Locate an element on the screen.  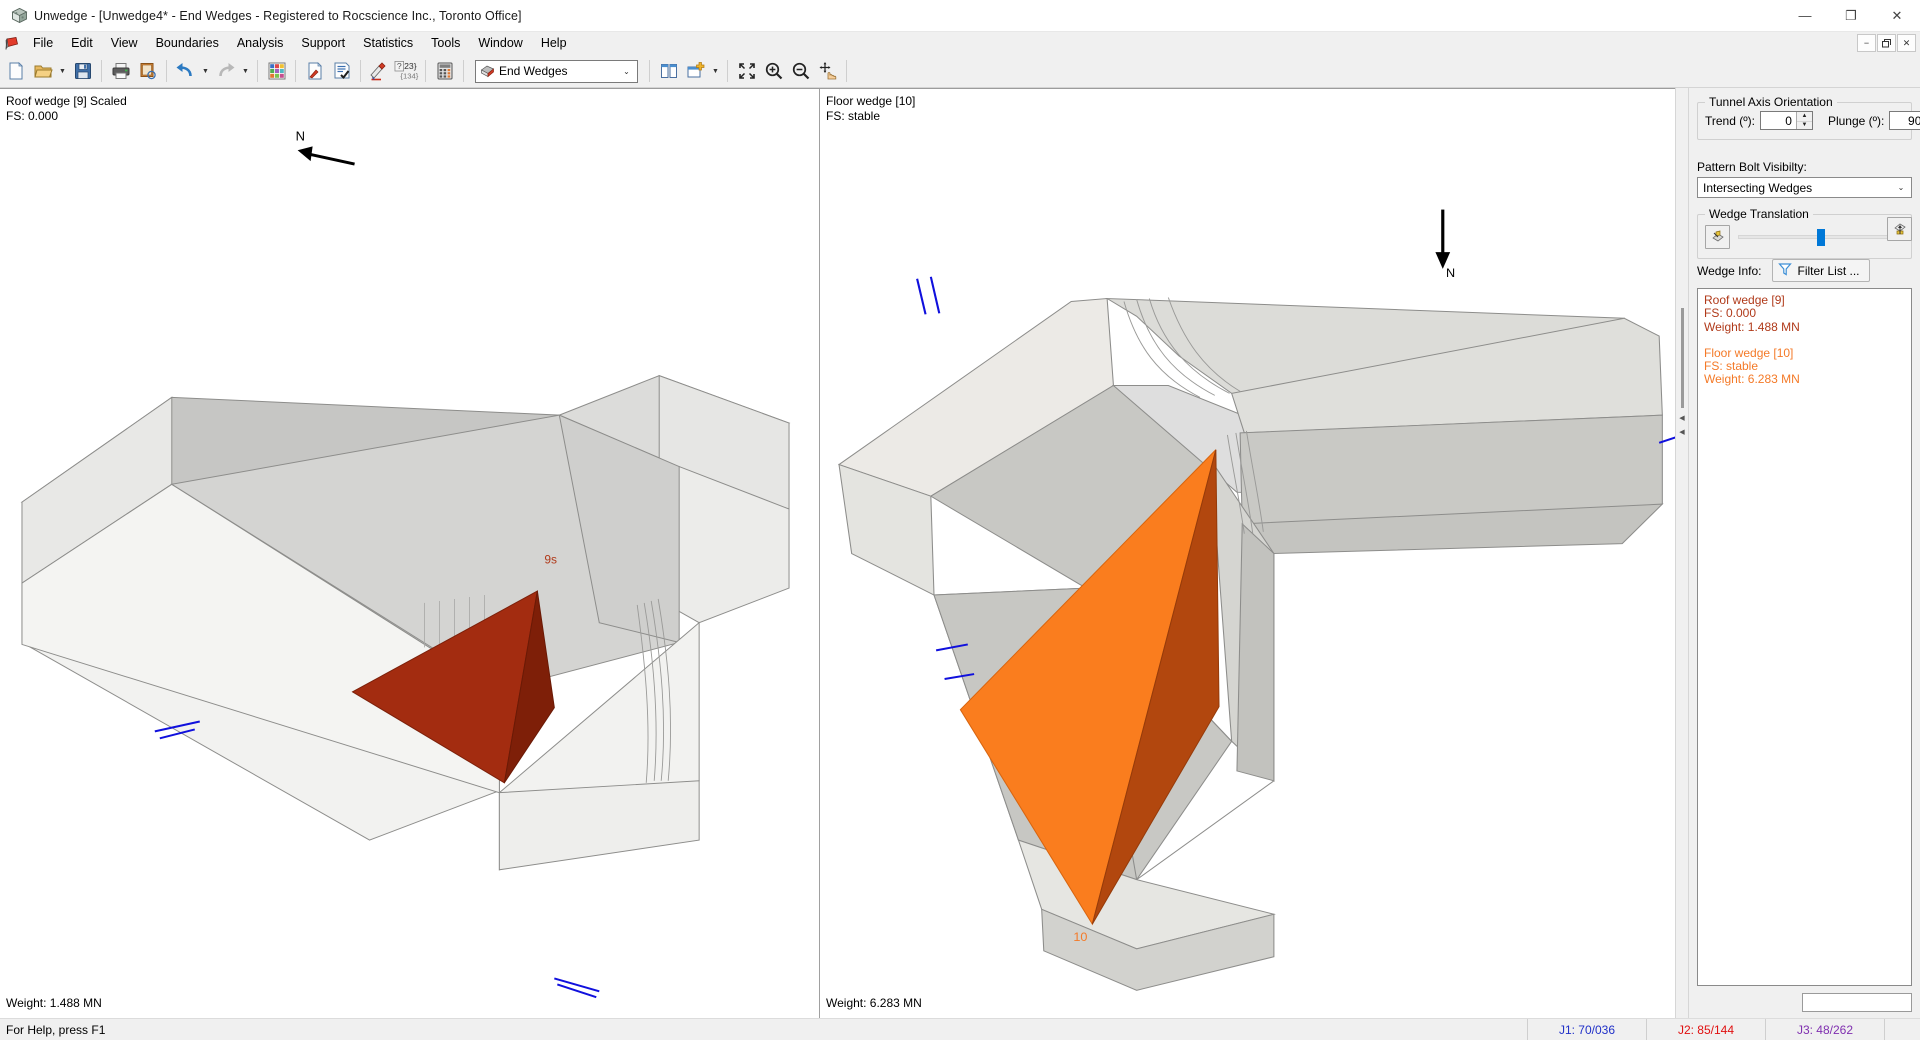
menu-item-tools: Tools is located at coordinates (445, 43).